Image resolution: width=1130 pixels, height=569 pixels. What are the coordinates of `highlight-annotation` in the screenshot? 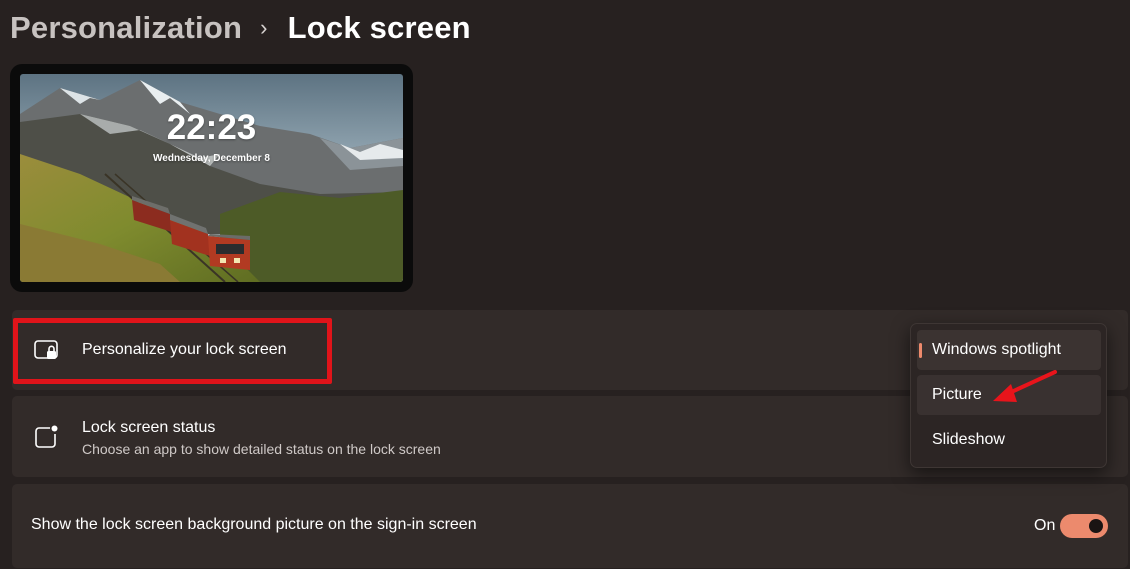 It's located at (172, 351).